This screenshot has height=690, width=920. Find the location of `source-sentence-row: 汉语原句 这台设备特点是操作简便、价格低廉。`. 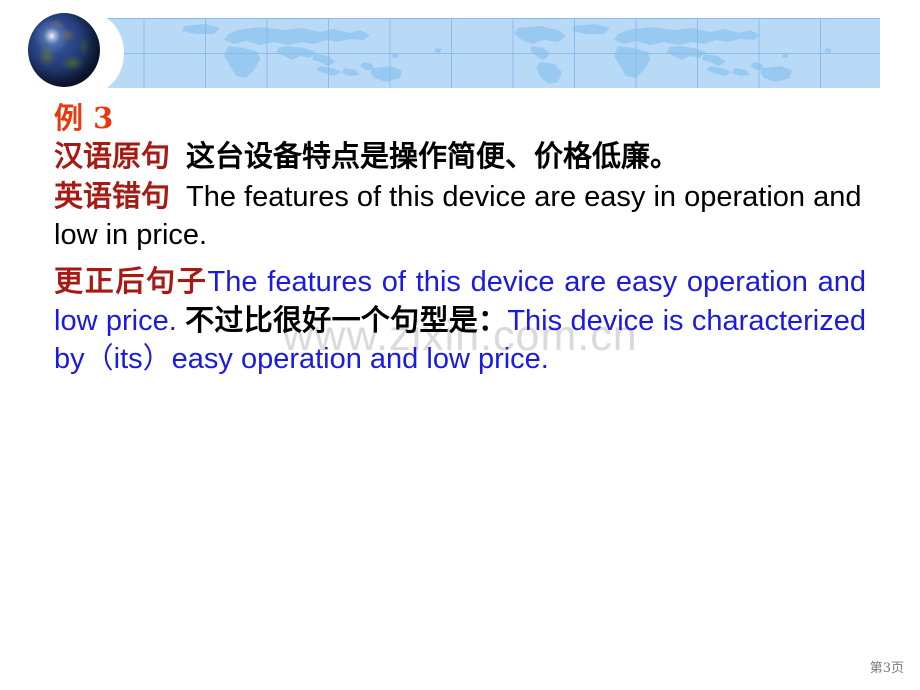

source-sentence-row: 汉语原句 这台设备特点是操作简便、价格低廉。 is located at coordinates (460, 157).